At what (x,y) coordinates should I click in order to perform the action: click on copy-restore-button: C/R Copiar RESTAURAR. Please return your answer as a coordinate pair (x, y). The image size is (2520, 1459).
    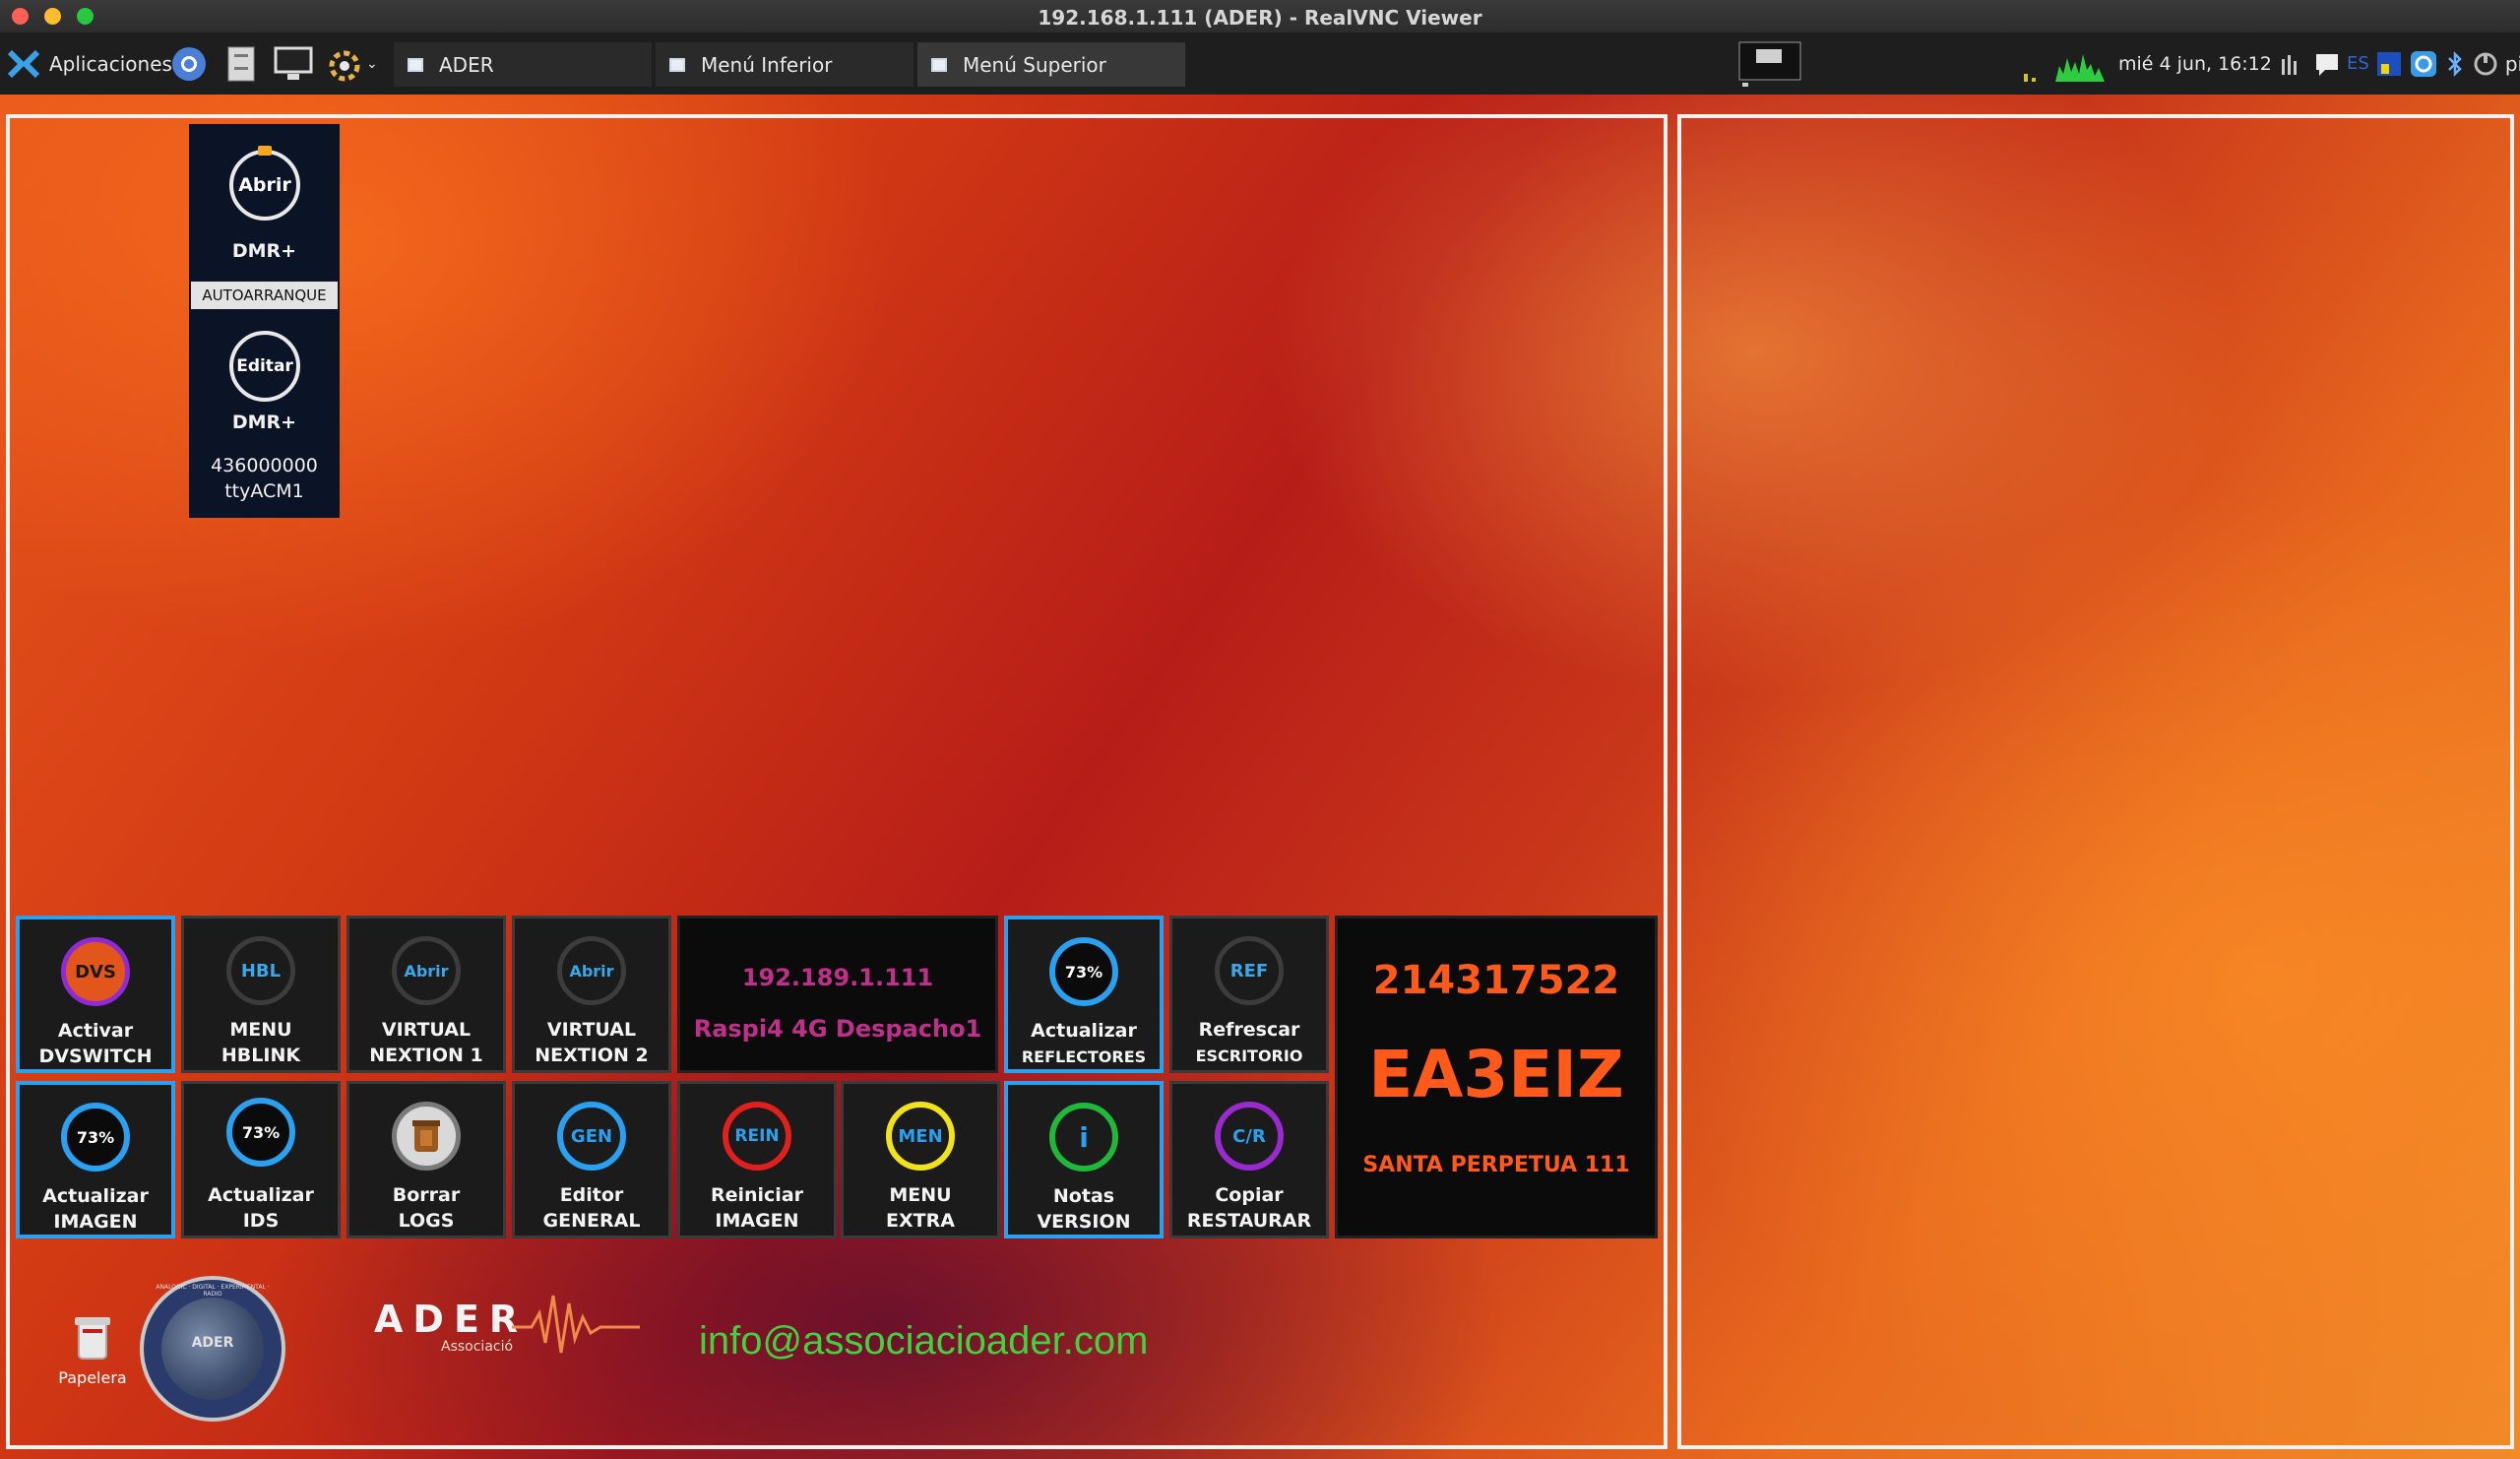
    Looking at the image, I should click on (1249, 1159).